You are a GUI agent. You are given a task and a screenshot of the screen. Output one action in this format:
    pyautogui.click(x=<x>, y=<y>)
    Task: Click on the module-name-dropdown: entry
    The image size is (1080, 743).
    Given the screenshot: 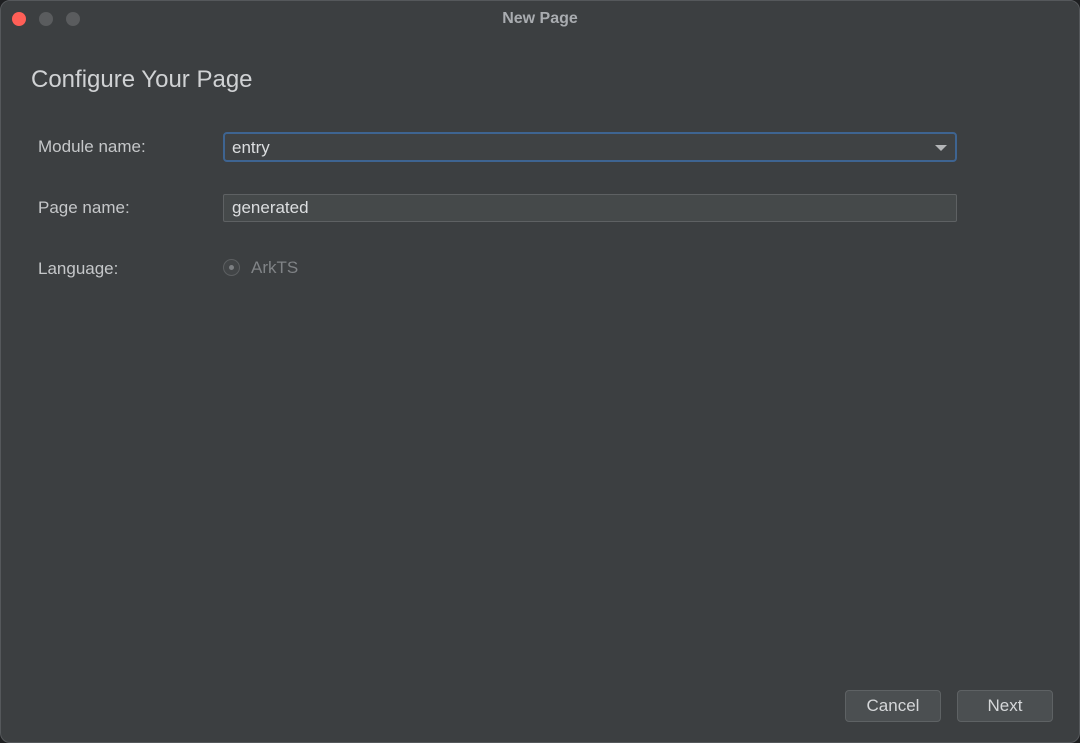 What is the action you would take?
    pyautogui.click(x=590, y=147)
    